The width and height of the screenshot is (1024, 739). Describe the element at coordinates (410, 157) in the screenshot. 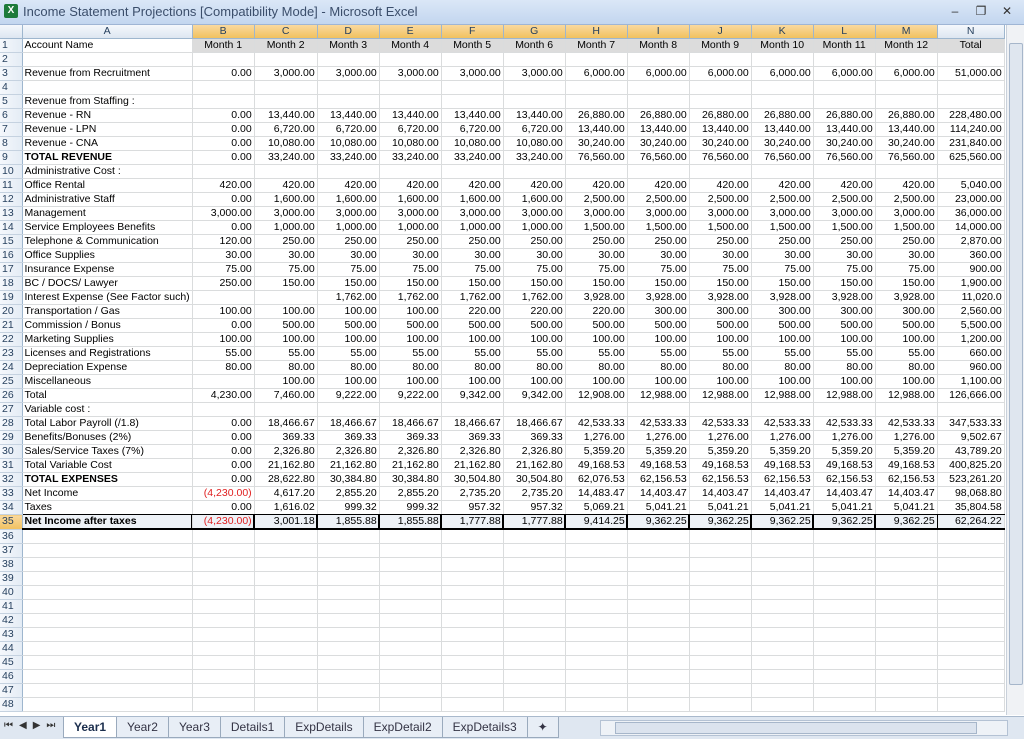

I see `cell: 33,240.00` at that location.